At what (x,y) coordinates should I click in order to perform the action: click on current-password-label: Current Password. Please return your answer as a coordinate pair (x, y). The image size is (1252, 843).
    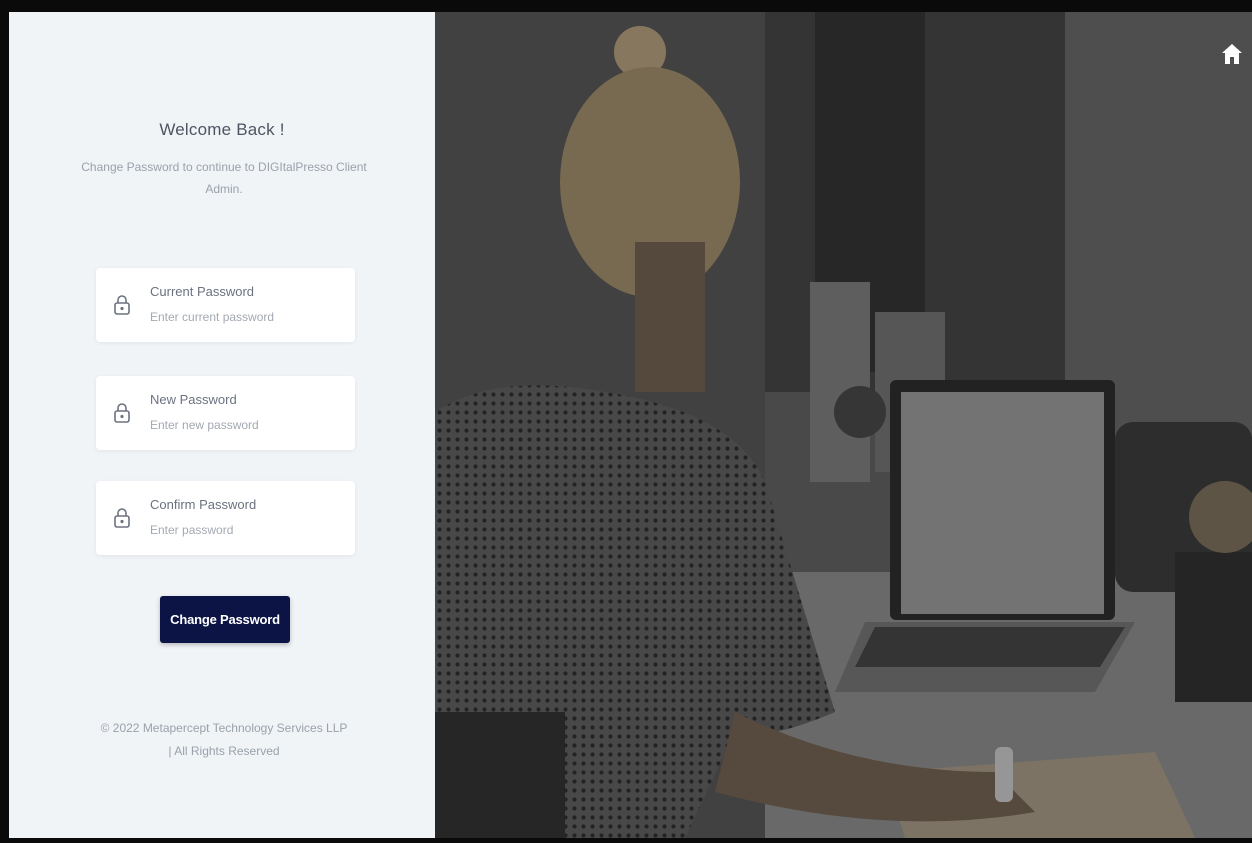
    Looking at the image, I should click on (202, 291).